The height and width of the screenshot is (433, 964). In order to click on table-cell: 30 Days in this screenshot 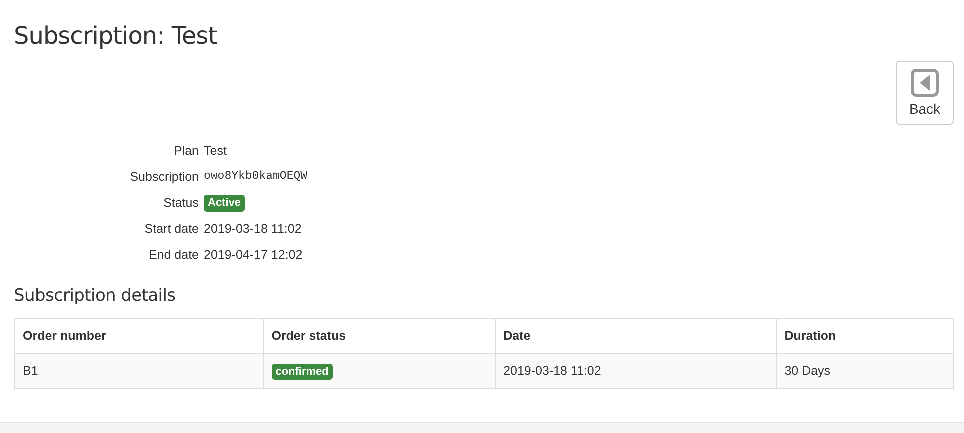, I will do `click(865, 371)`.